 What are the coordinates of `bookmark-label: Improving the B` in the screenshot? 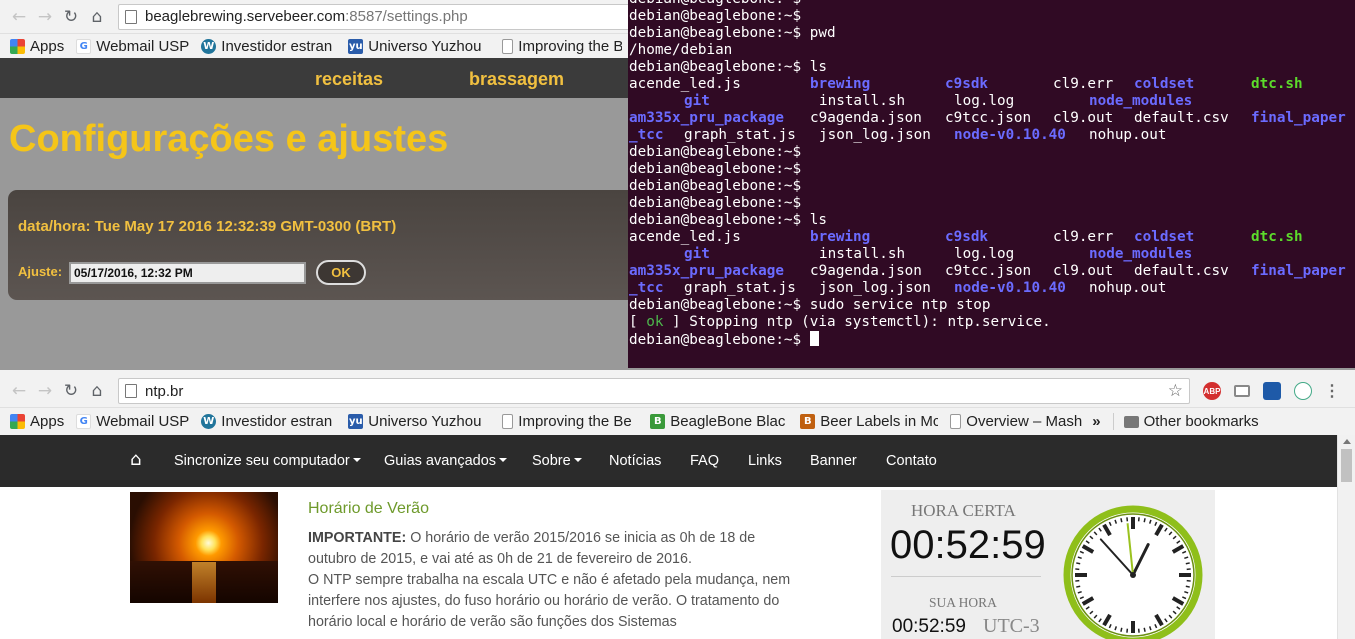 It's located at (570, 46).